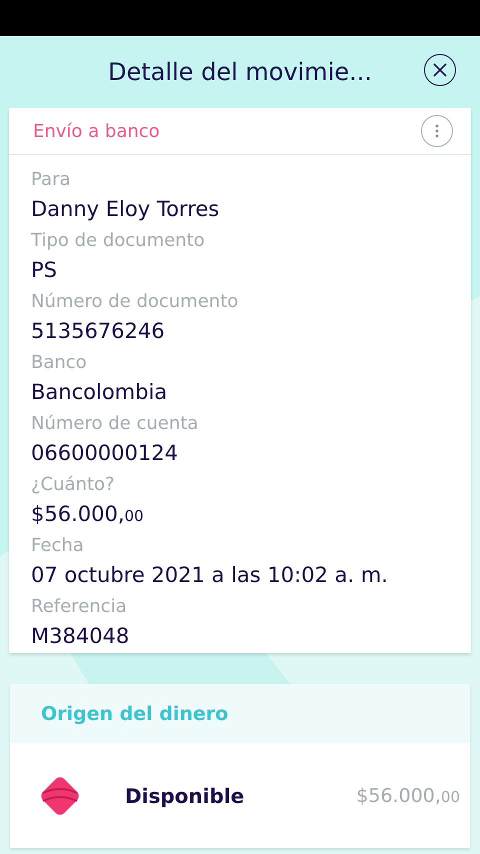  Describe the element at coordinates (134, 713) in the screenshot. I see `section-title: Origen del dinero` at that location.